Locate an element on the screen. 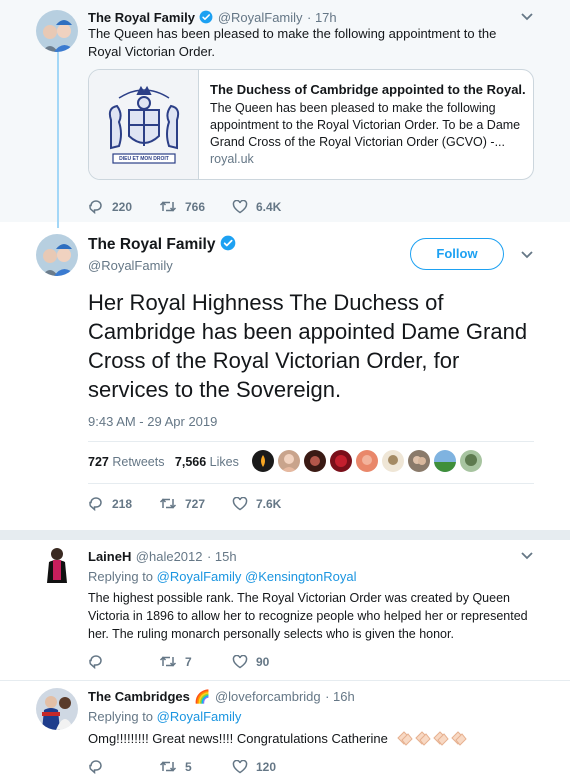 The image size is (570, 784). like-button: 90 is located at coordinates (251, 661).